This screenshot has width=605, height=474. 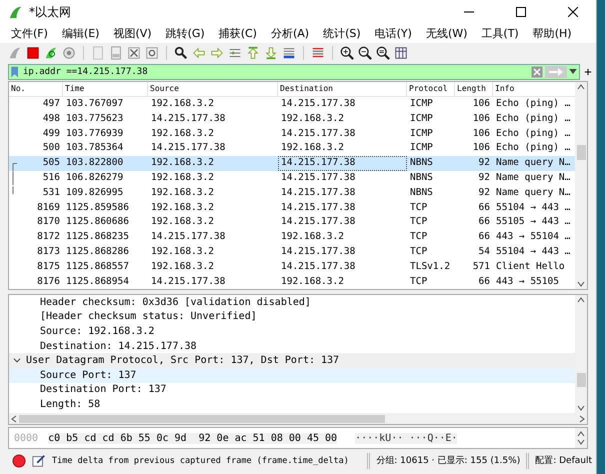 I want to click on zoom-in-icon, so click(x=347, y=53).